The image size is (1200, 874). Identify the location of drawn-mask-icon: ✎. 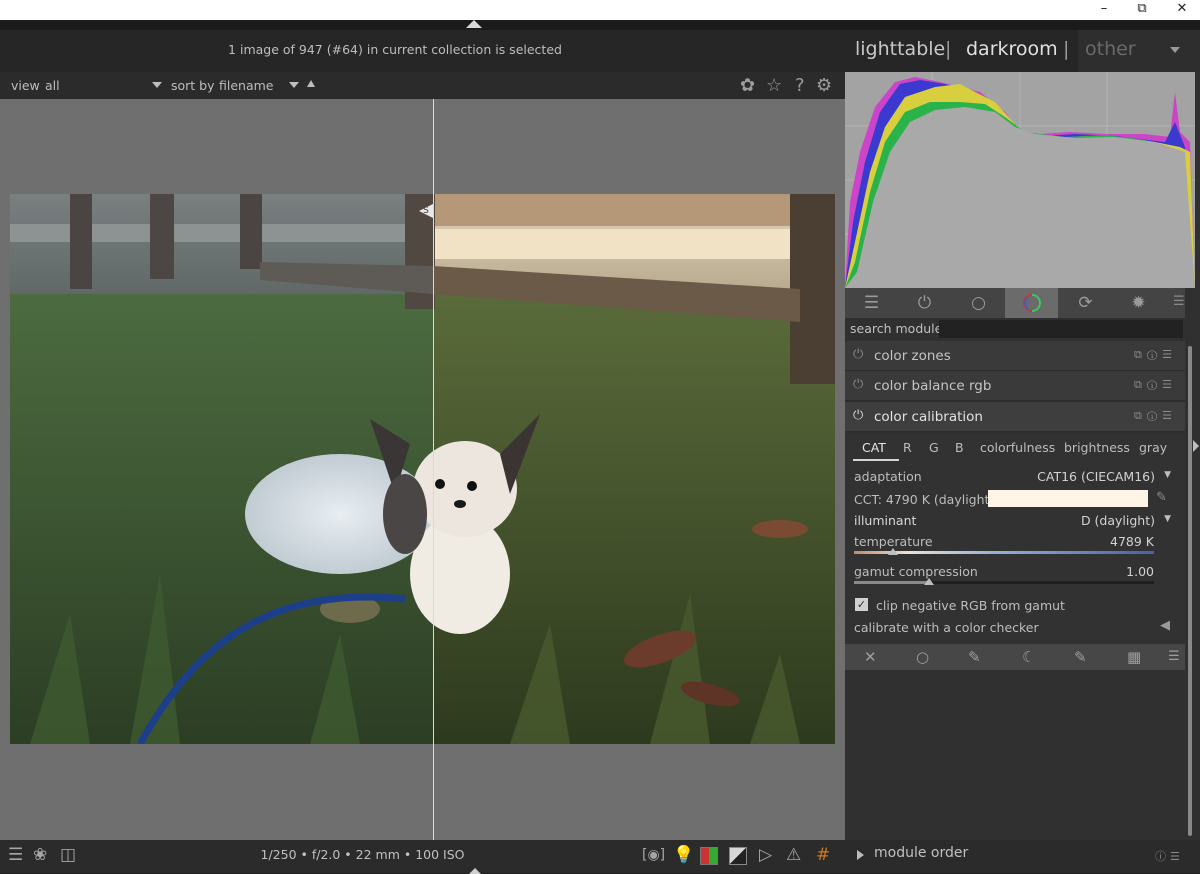
(974, 657).